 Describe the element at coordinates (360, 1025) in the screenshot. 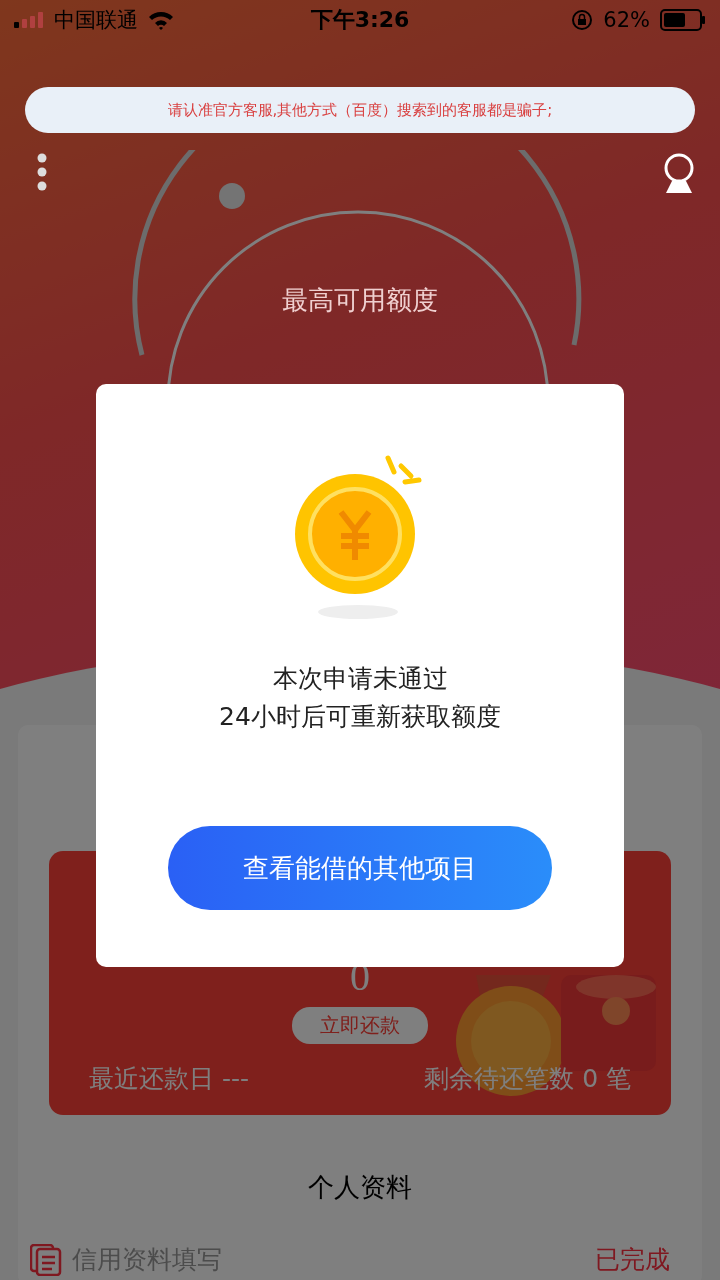

I see `repay-now-button: 立即还款` at that location.